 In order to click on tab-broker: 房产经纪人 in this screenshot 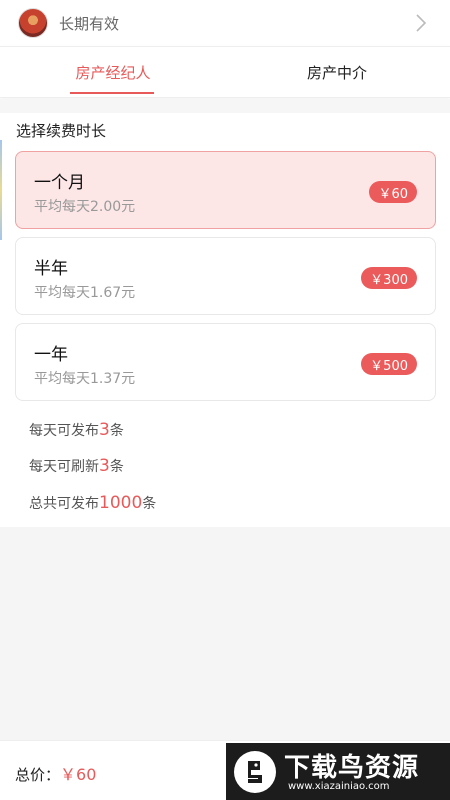, I will do `click(113, 72)`.